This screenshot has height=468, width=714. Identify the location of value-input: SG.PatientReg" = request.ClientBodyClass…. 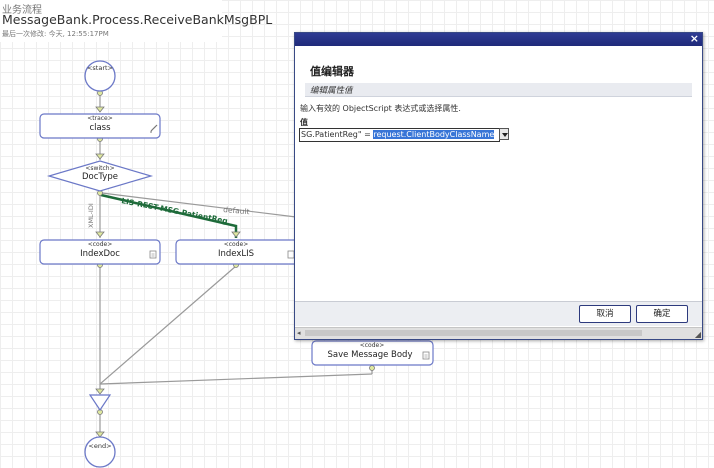
(399, 135).